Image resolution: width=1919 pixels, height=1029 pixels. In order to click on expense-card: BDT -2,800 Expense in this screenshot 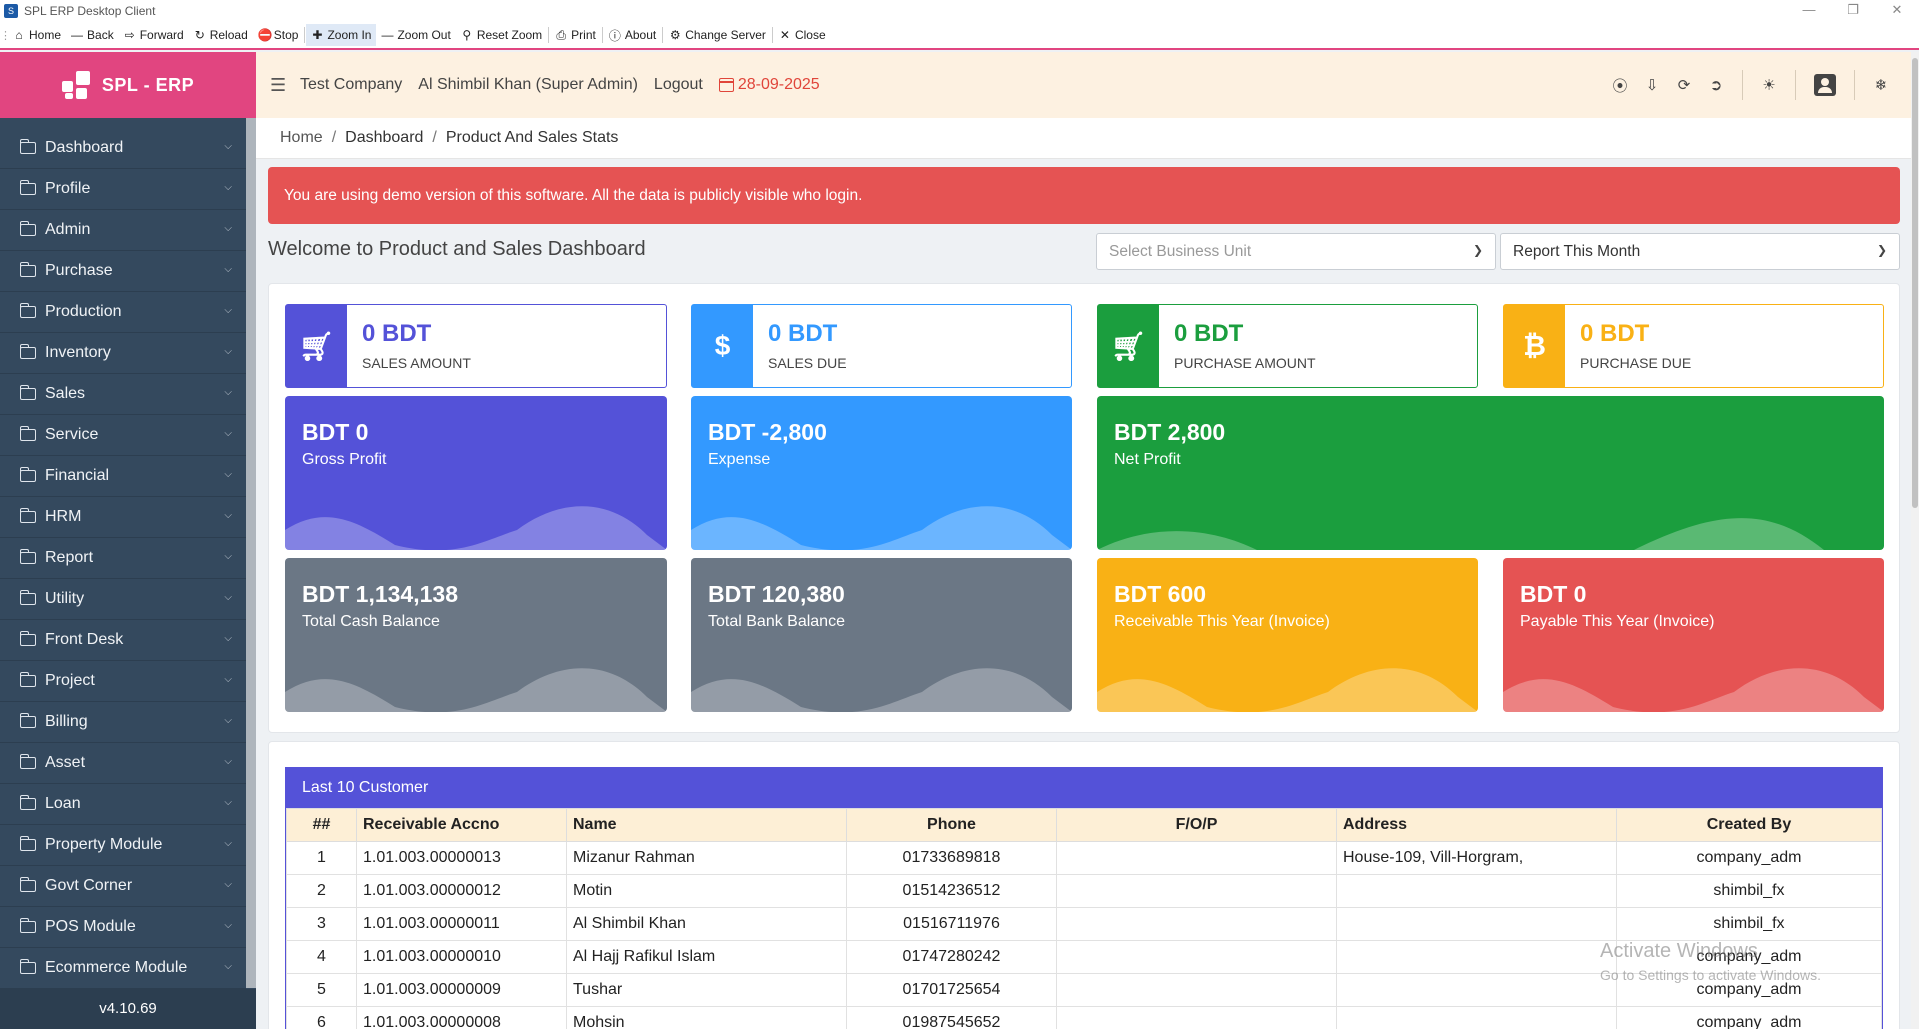, I will do `click(881, 473)`.